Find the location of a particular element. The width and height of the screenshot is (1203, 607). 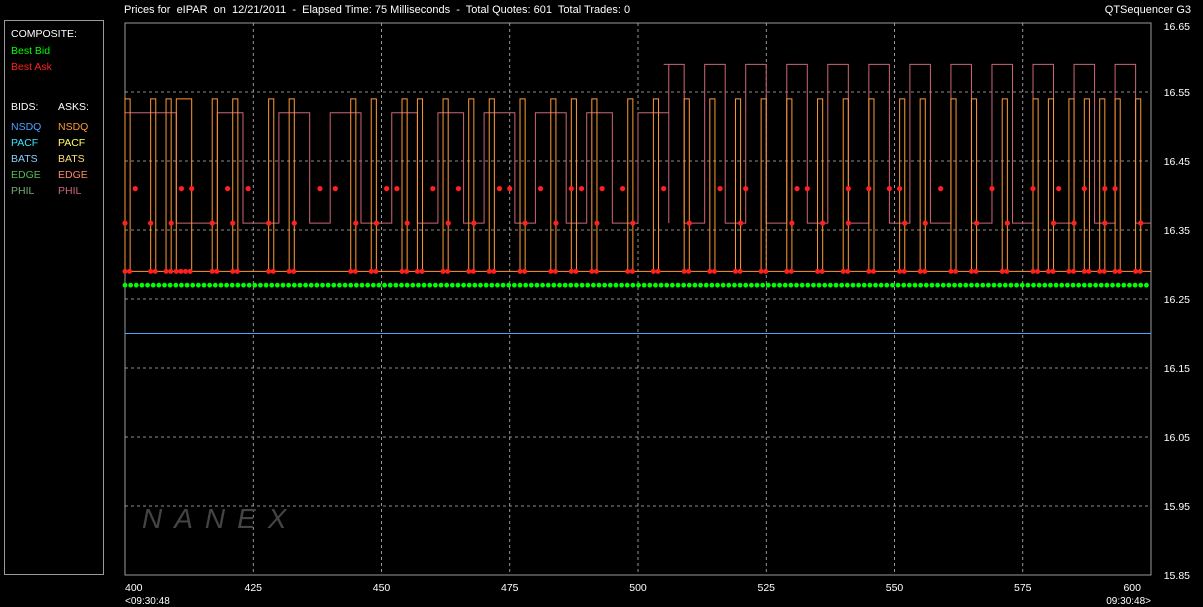

x-tick-label: 575 is located at coordinates (1023, 588).